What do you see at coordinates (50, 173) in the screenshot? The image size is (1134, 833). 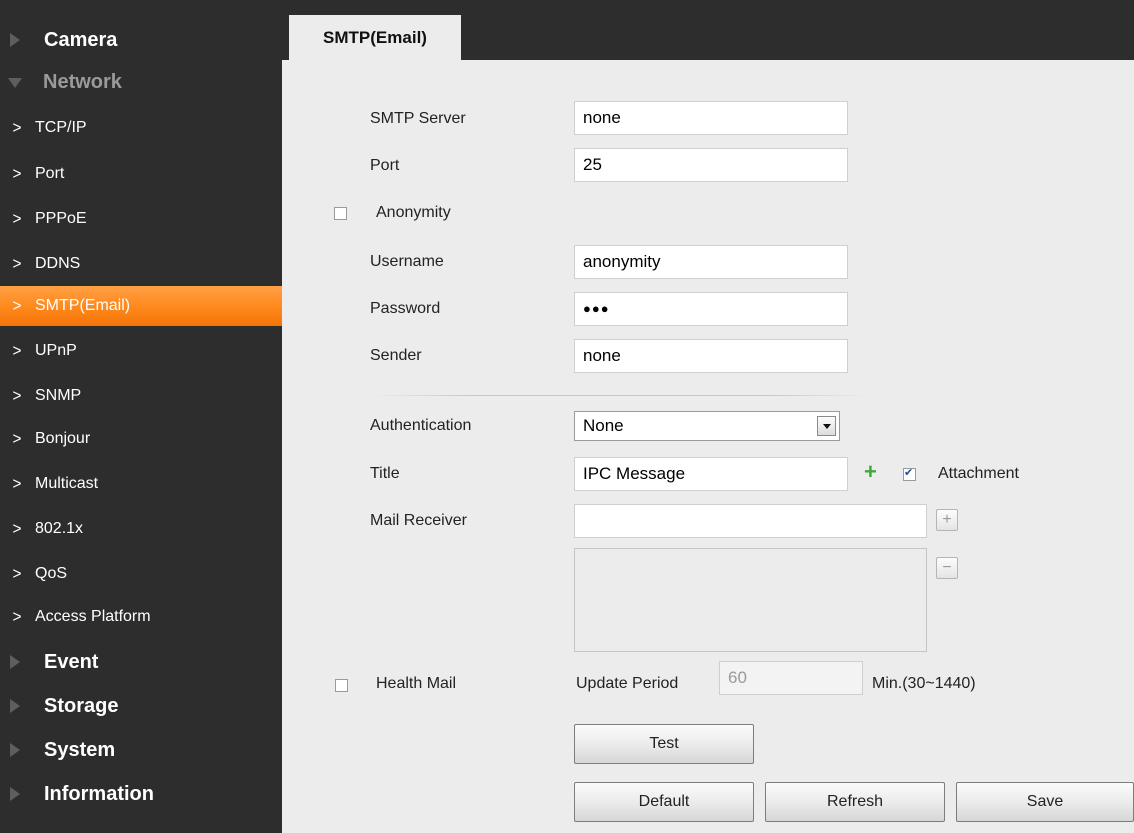 I see `sidebar-item-label: Port` at bounding box center [50, 173].